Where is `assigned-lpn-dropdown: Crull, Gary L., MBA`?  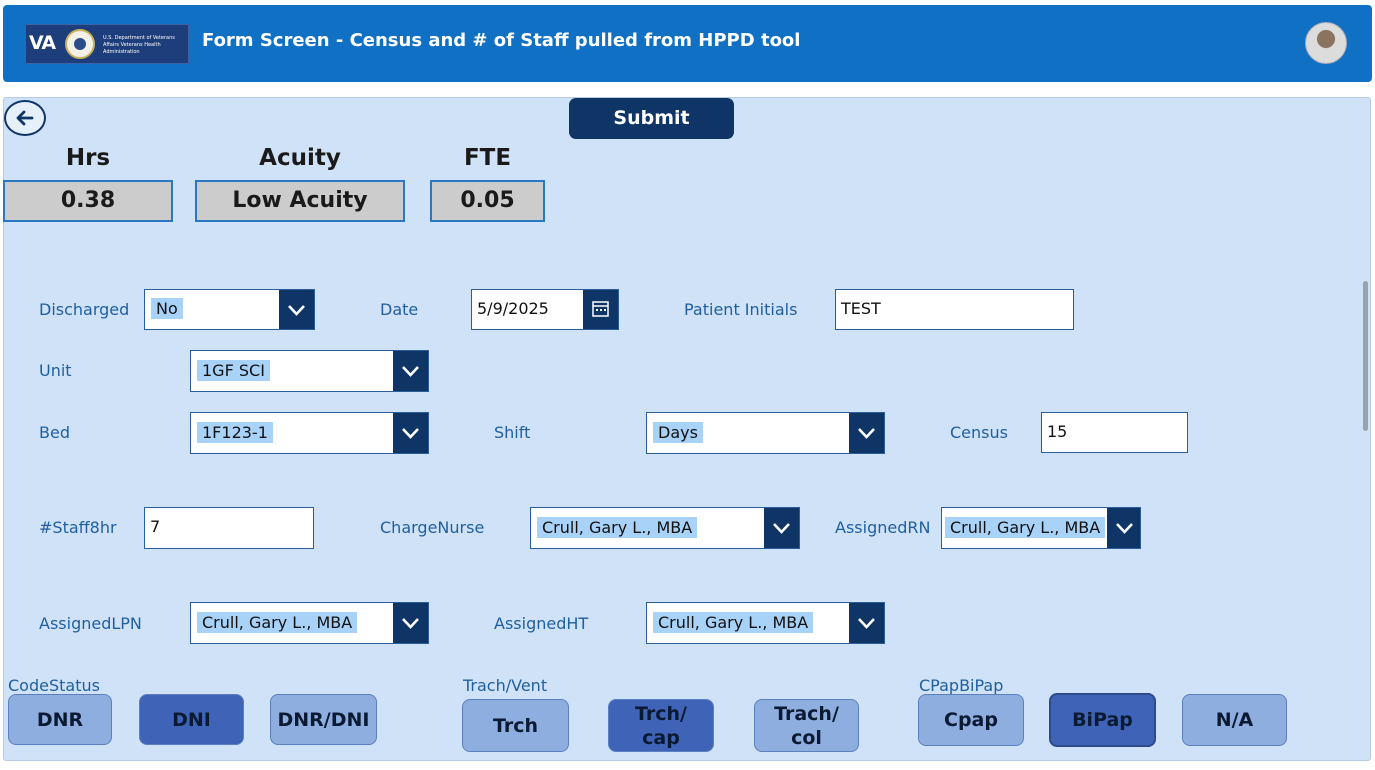
assigned-lpn-dropdown: Crull, Gary L., MBA is located at coordinates (309, 623).